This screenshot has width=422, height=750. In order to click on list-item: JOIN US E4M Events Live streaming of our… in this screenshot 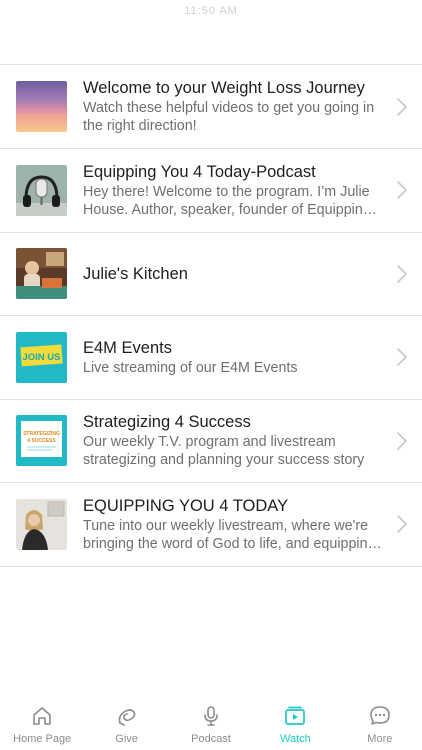, I will do `click(211, 358)`.